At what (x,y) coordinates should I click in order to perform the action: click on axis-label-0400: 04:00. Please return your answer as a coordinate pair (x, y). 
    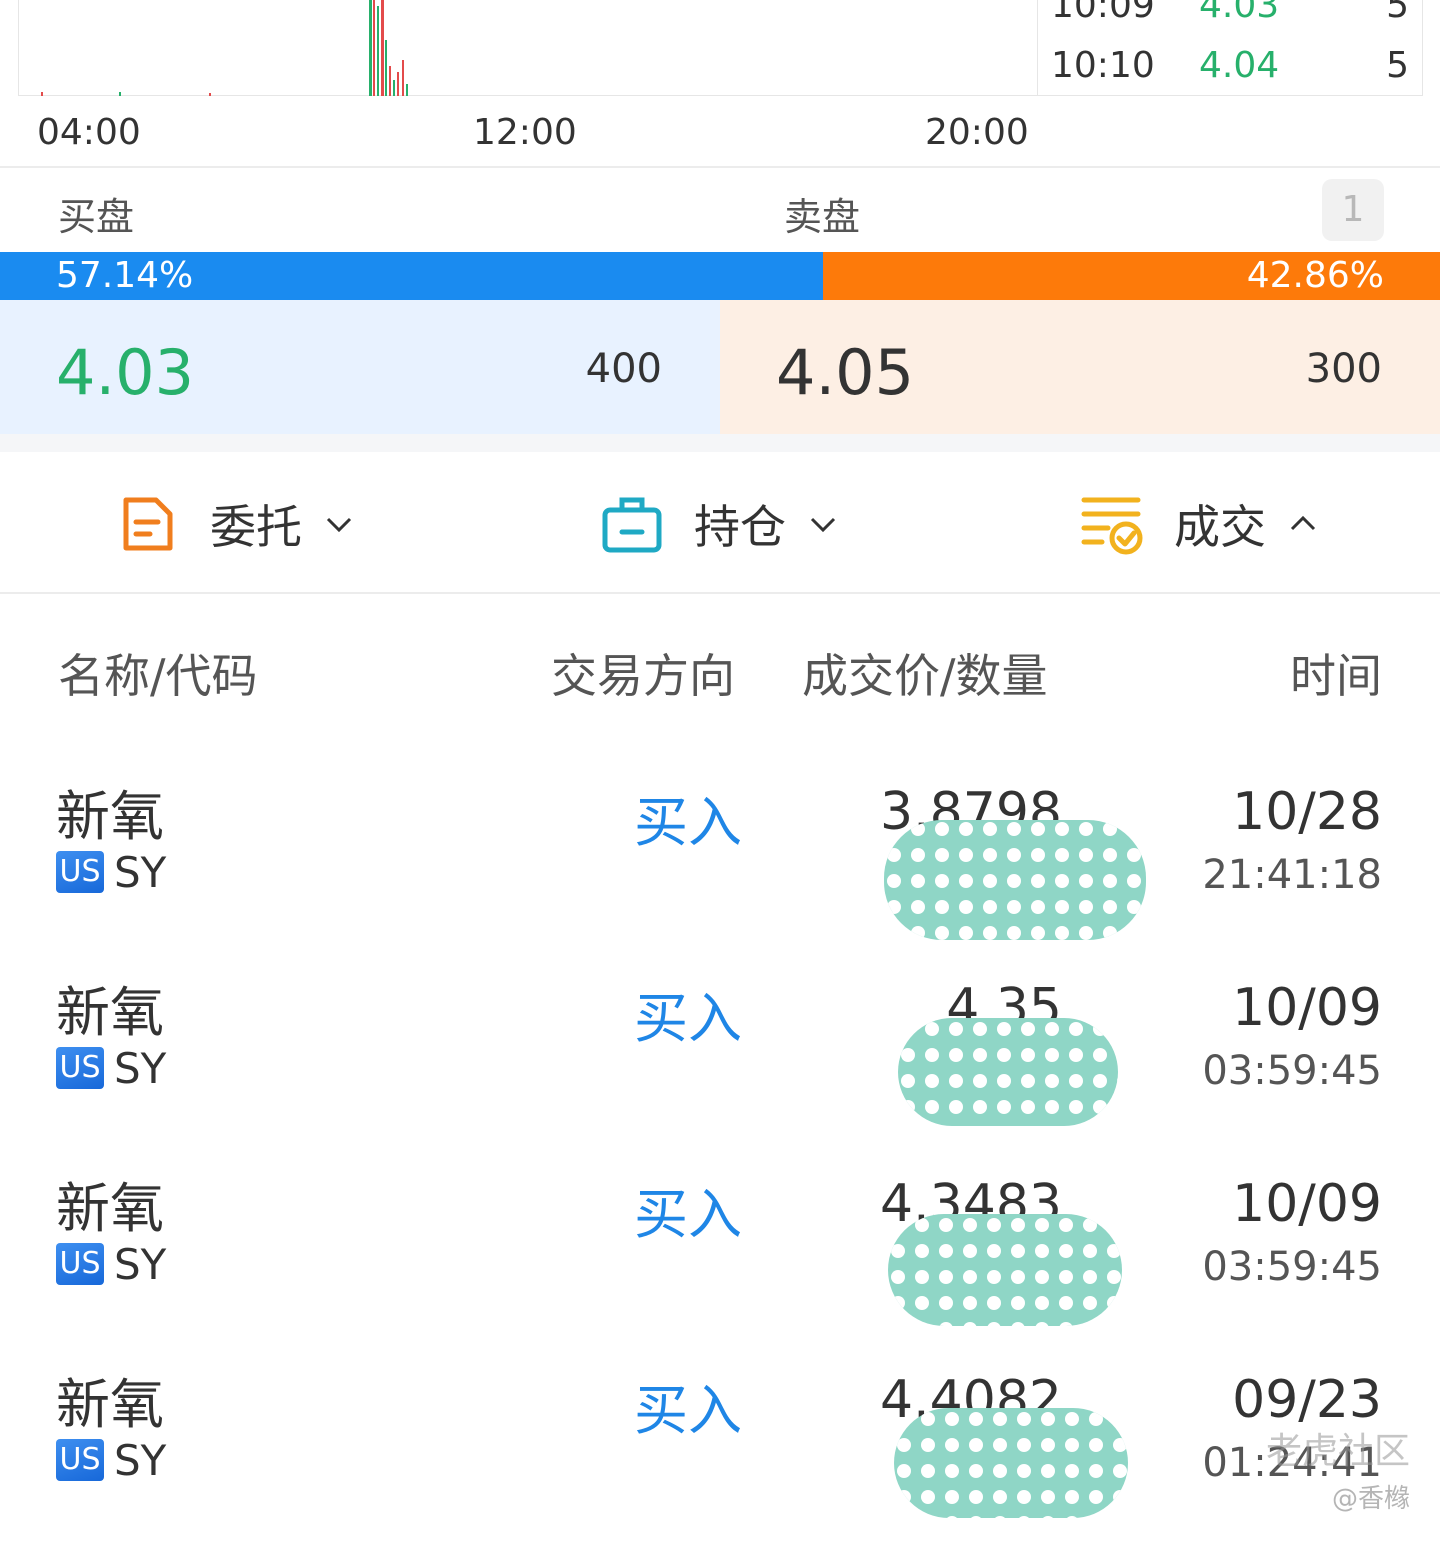
    Looking at the image, I should click on (89, 132).